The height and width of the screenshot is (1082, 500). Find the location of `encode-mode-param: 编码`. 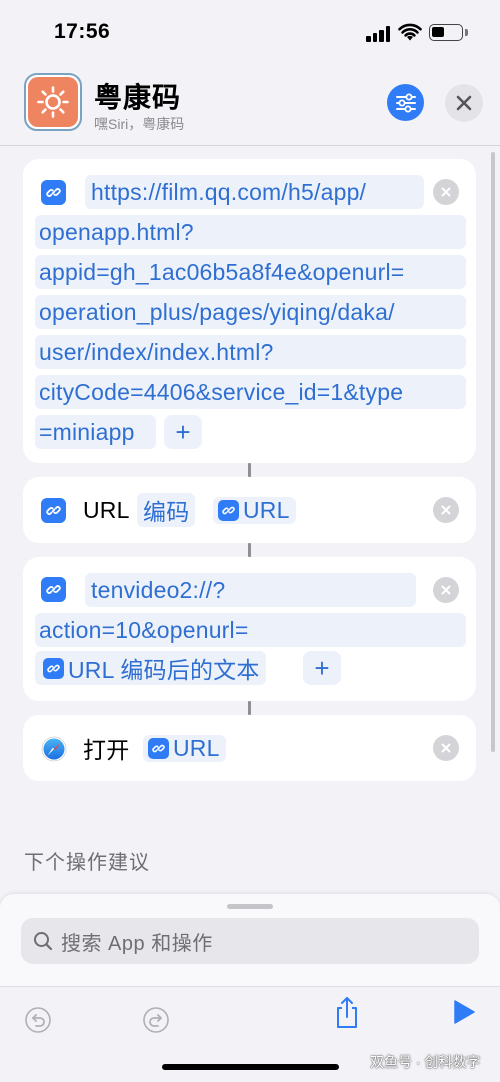

encode-mode-param: 编码 is located at coordinates (166, 510).